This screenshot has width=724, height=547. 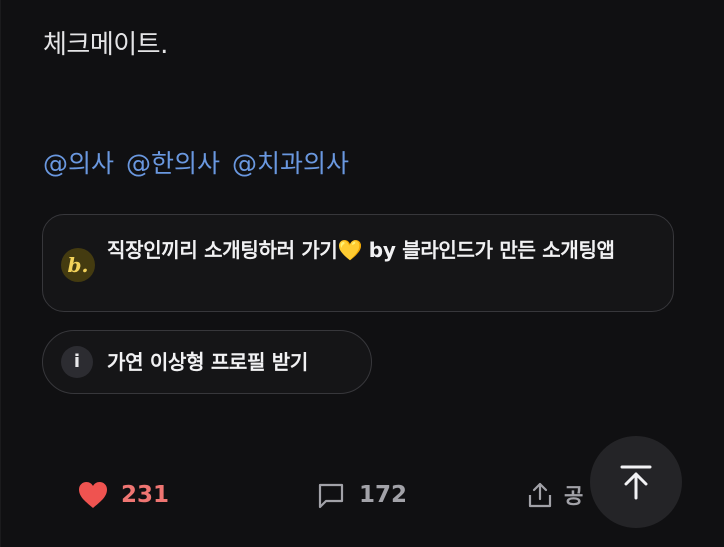 I want to click on ad-card-text-suffix: by 블라인드가 만든 소개팅앱, so click(x=488, y=250).